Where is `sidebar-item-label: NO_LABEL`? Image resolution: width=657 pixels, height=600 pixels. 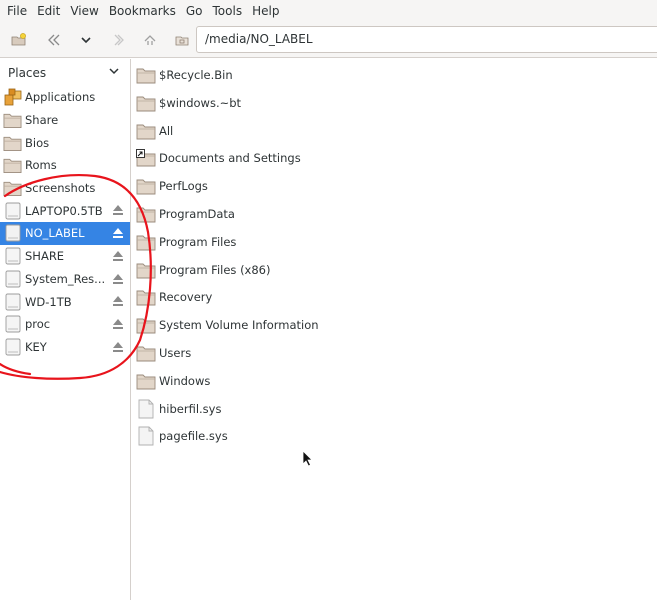 sidebar-item-label: NO_LABEL is located at coordinates (55, 233).